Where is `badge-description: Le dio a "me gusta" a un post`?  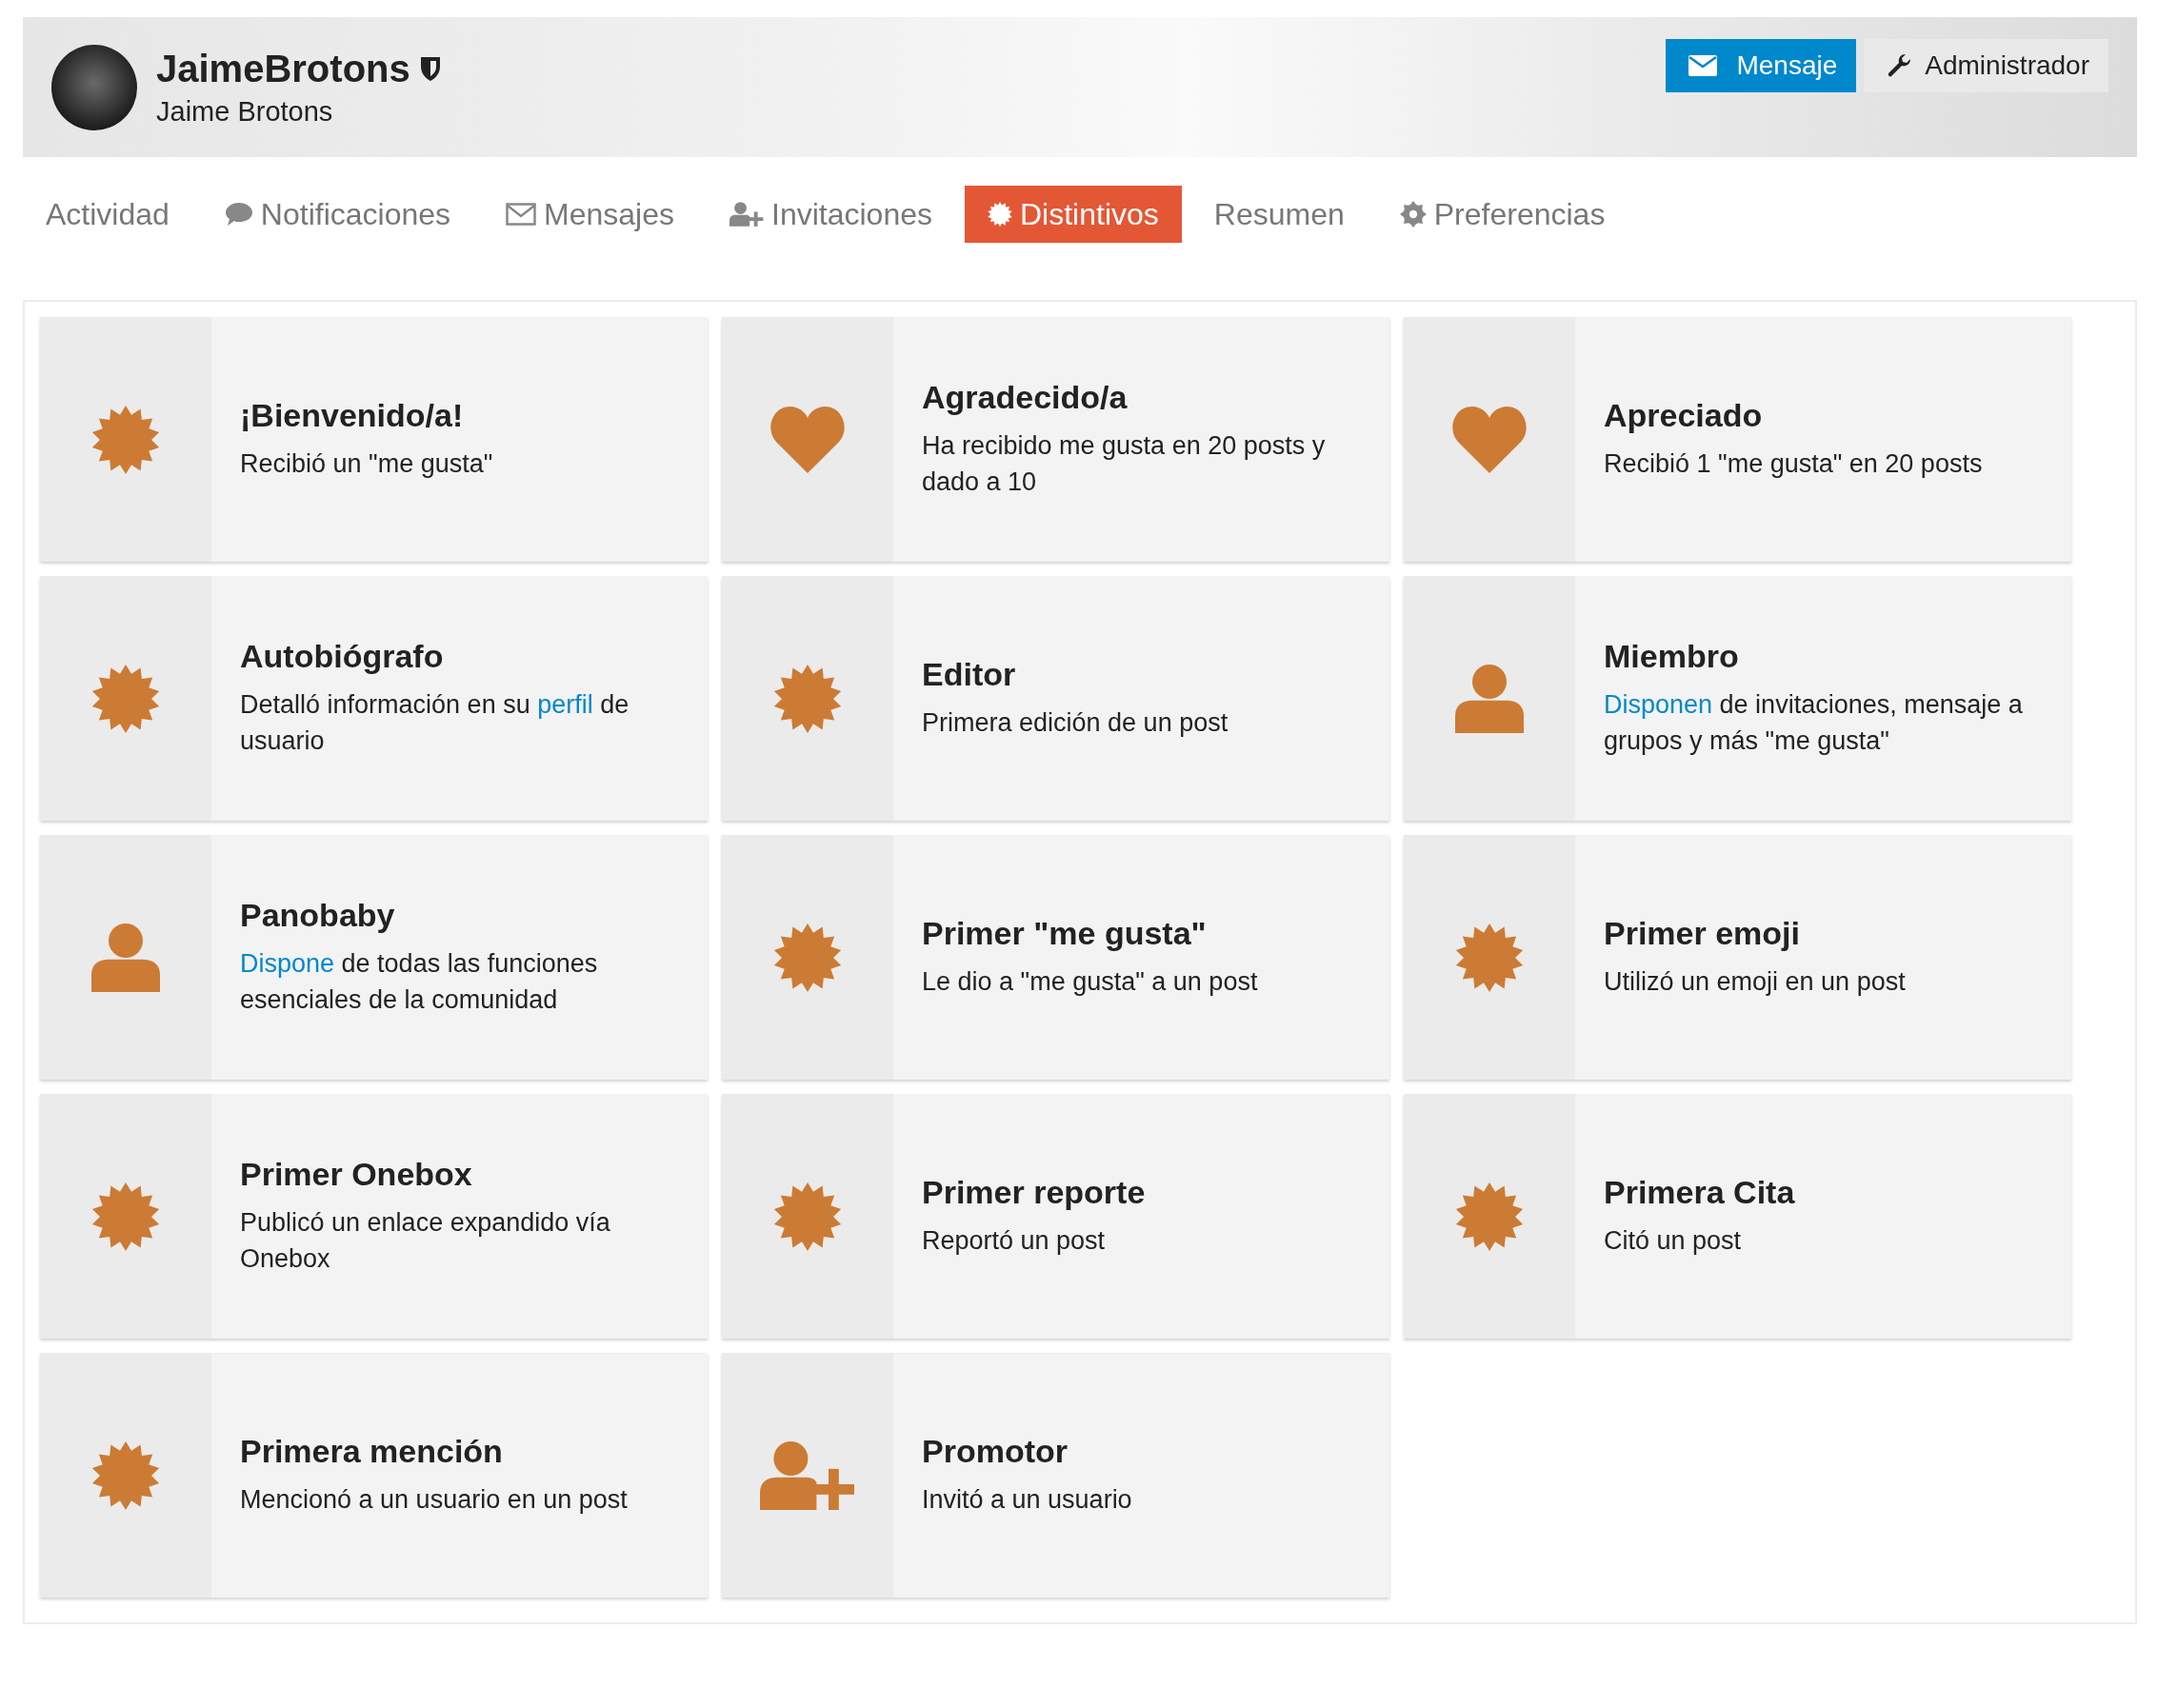 badge-description: Le dio a "me gusta" a un post is located at coordinates (1090, 982).